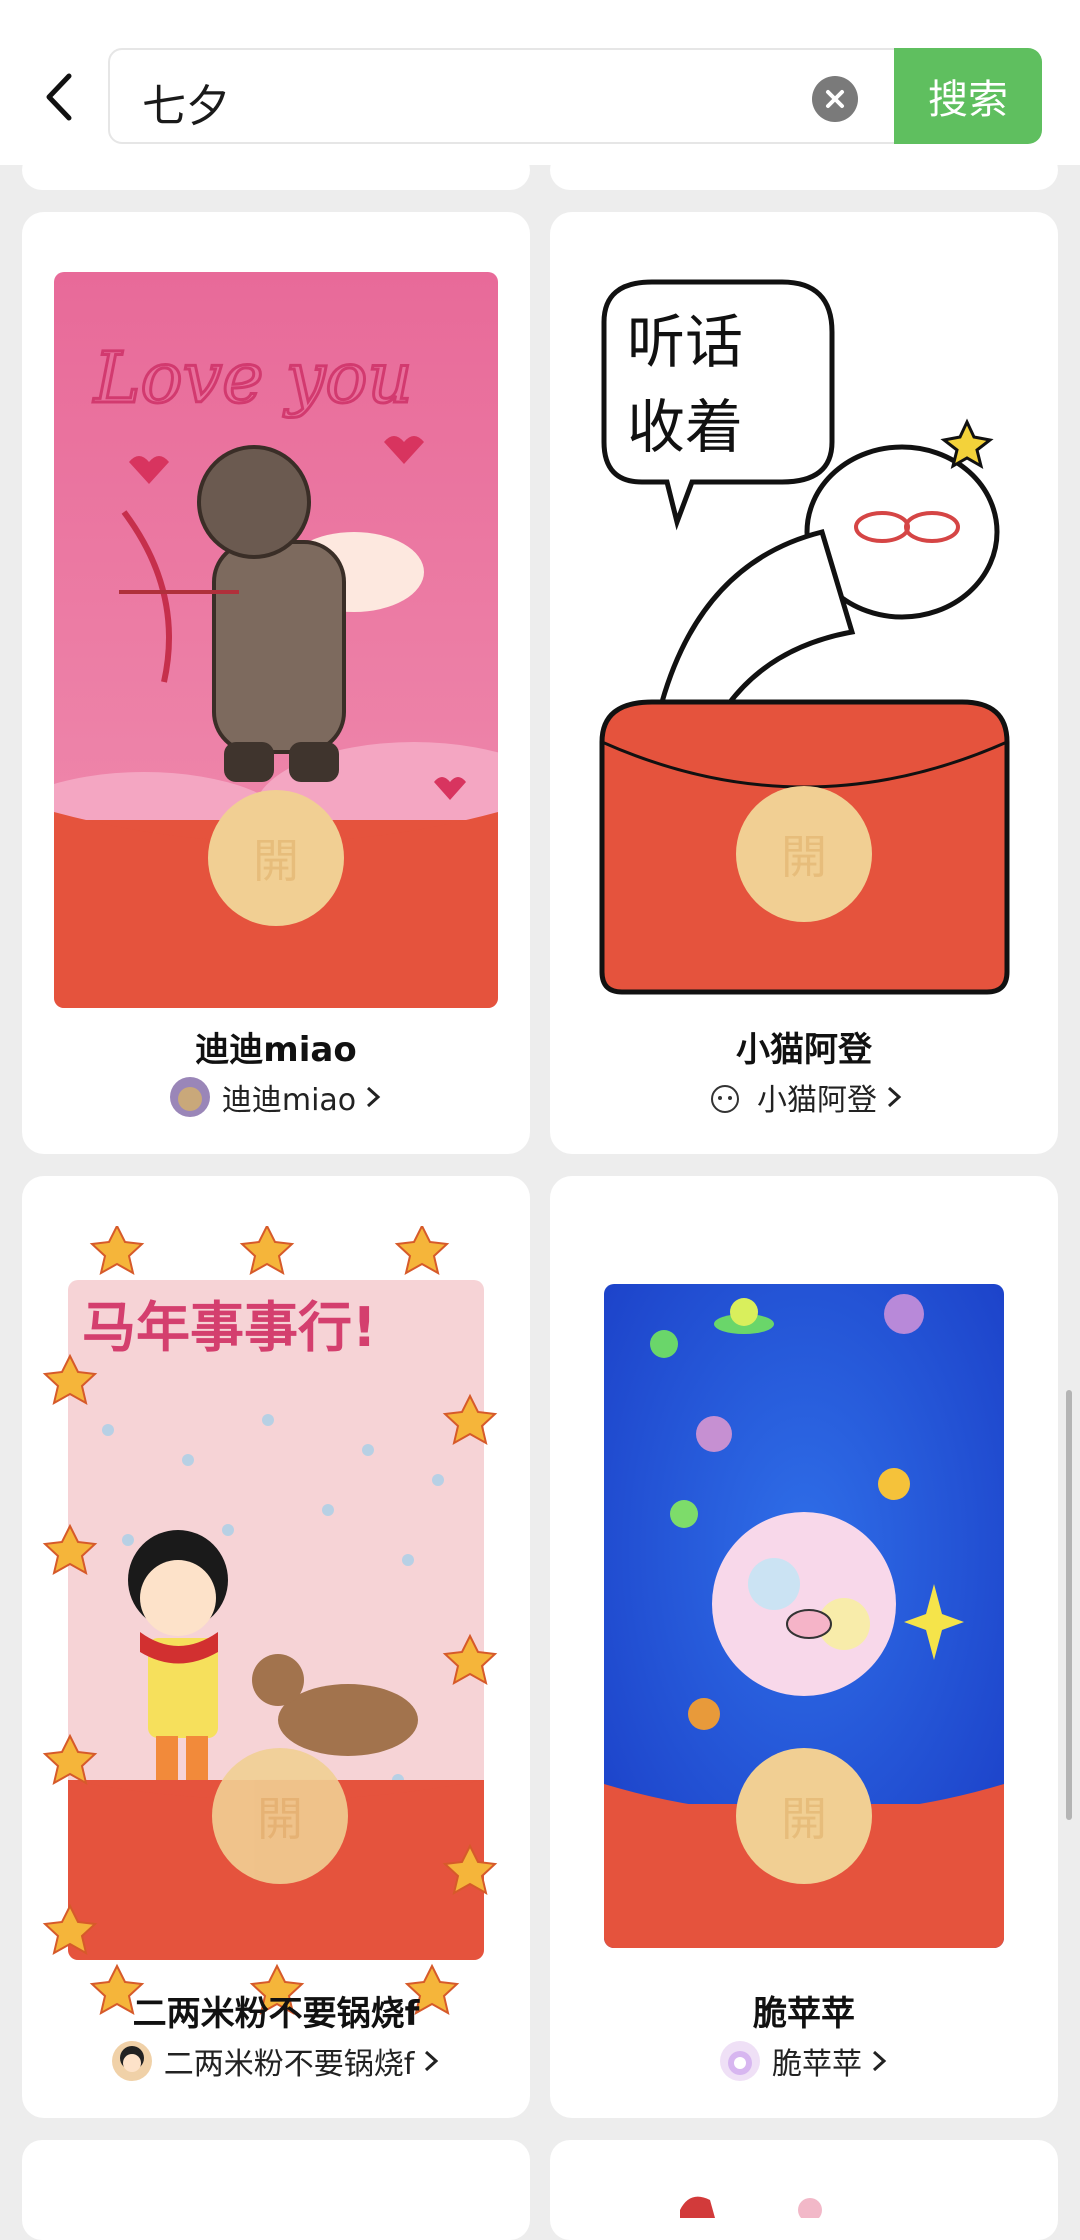 Image resolution: width=1080 pixels, height=2240 pixels. Describe the element at coordinates (289, 1100) in the screenshot. I see `author-name: 迪迪miao` at that location.